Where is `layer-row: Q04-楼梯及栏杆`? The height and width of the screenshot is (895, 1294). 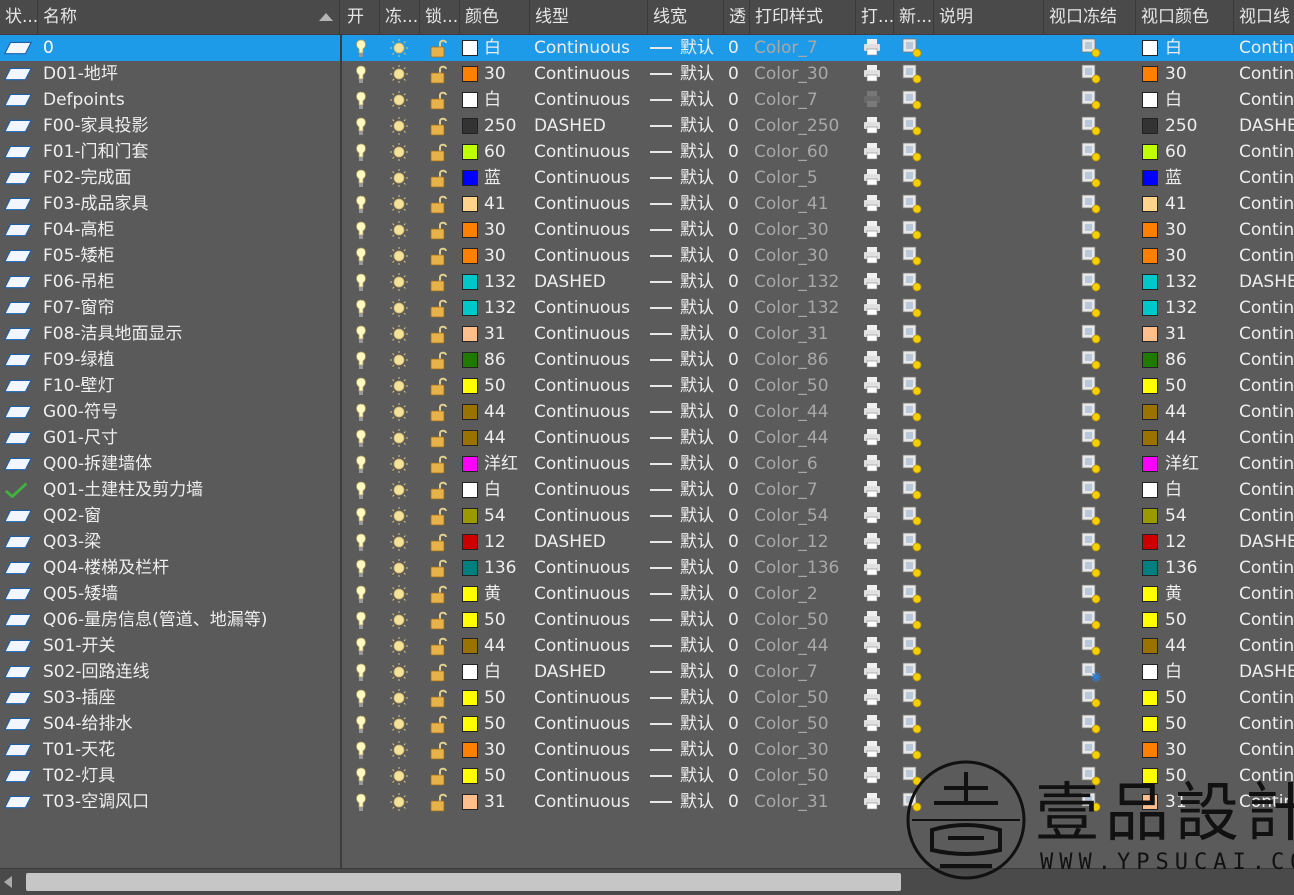 layer-row: Q04-楼梯及栏杆 is located at coordinates (170, 568).